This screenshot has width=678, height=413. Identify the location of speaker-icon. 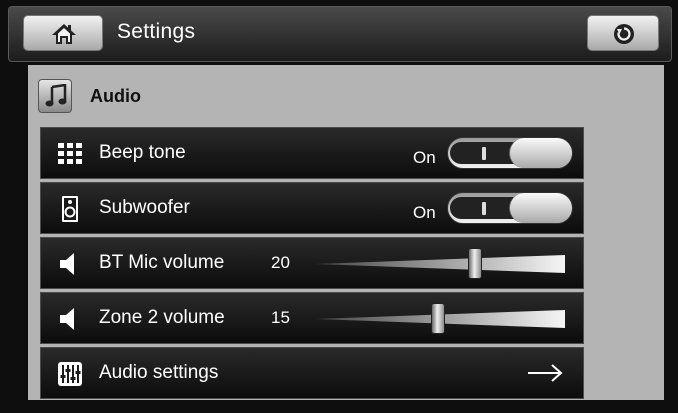
(70, 209).